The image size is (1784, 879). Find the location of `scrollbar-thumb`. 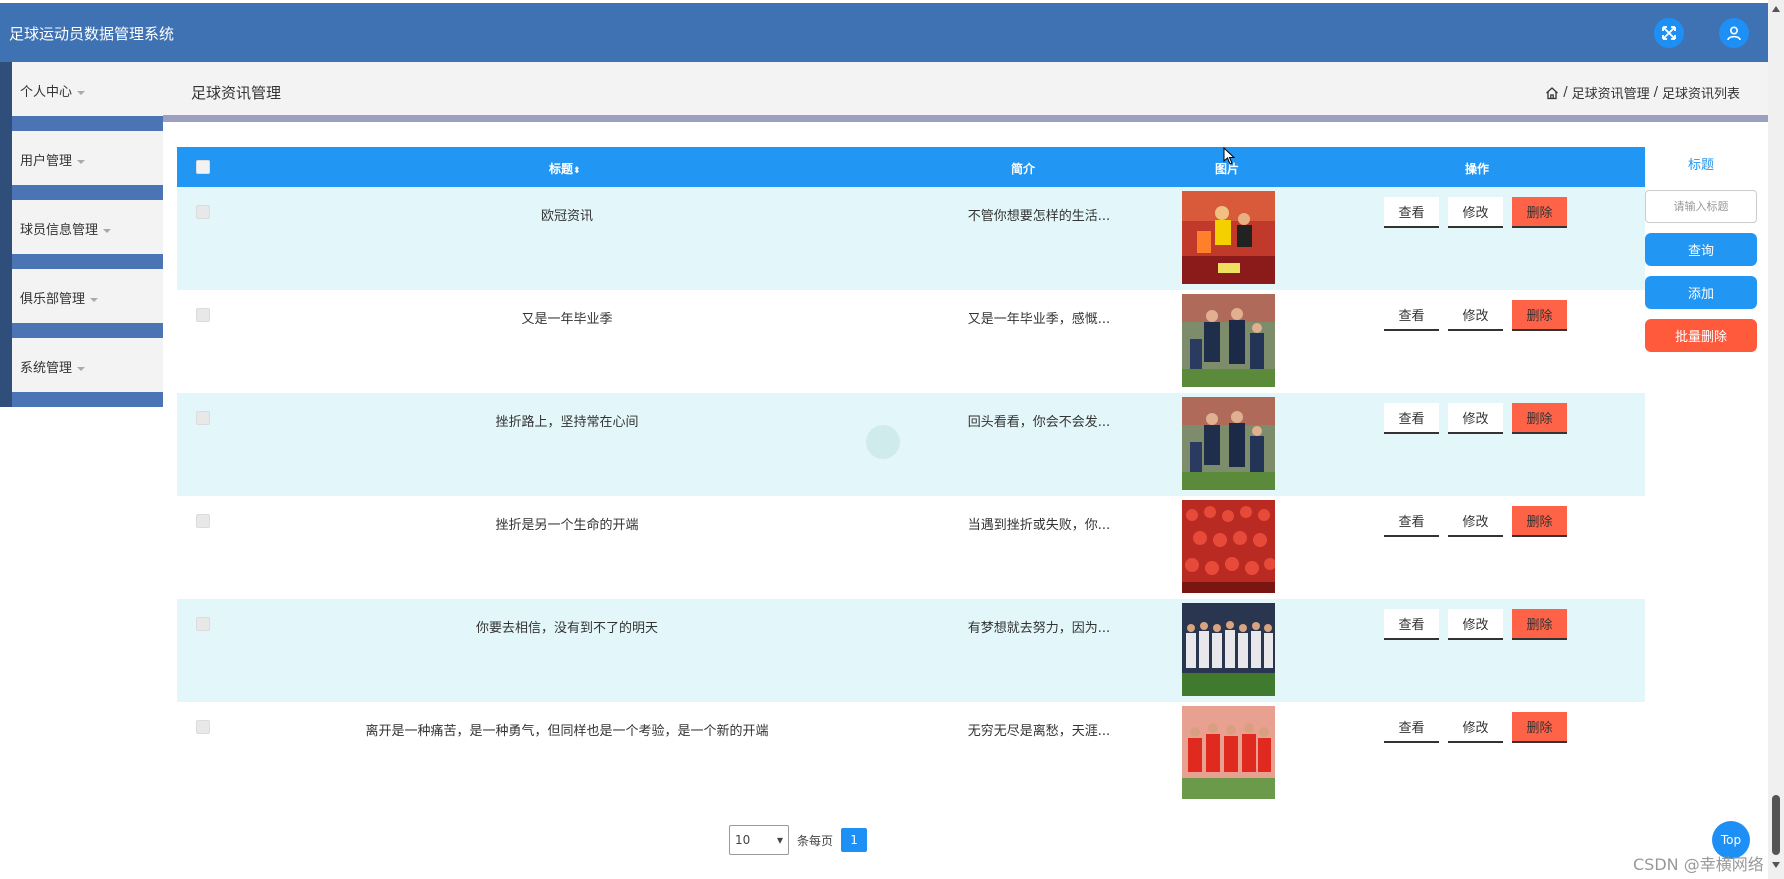

scrollbar-thumb is located at coordinates (1776, 825).